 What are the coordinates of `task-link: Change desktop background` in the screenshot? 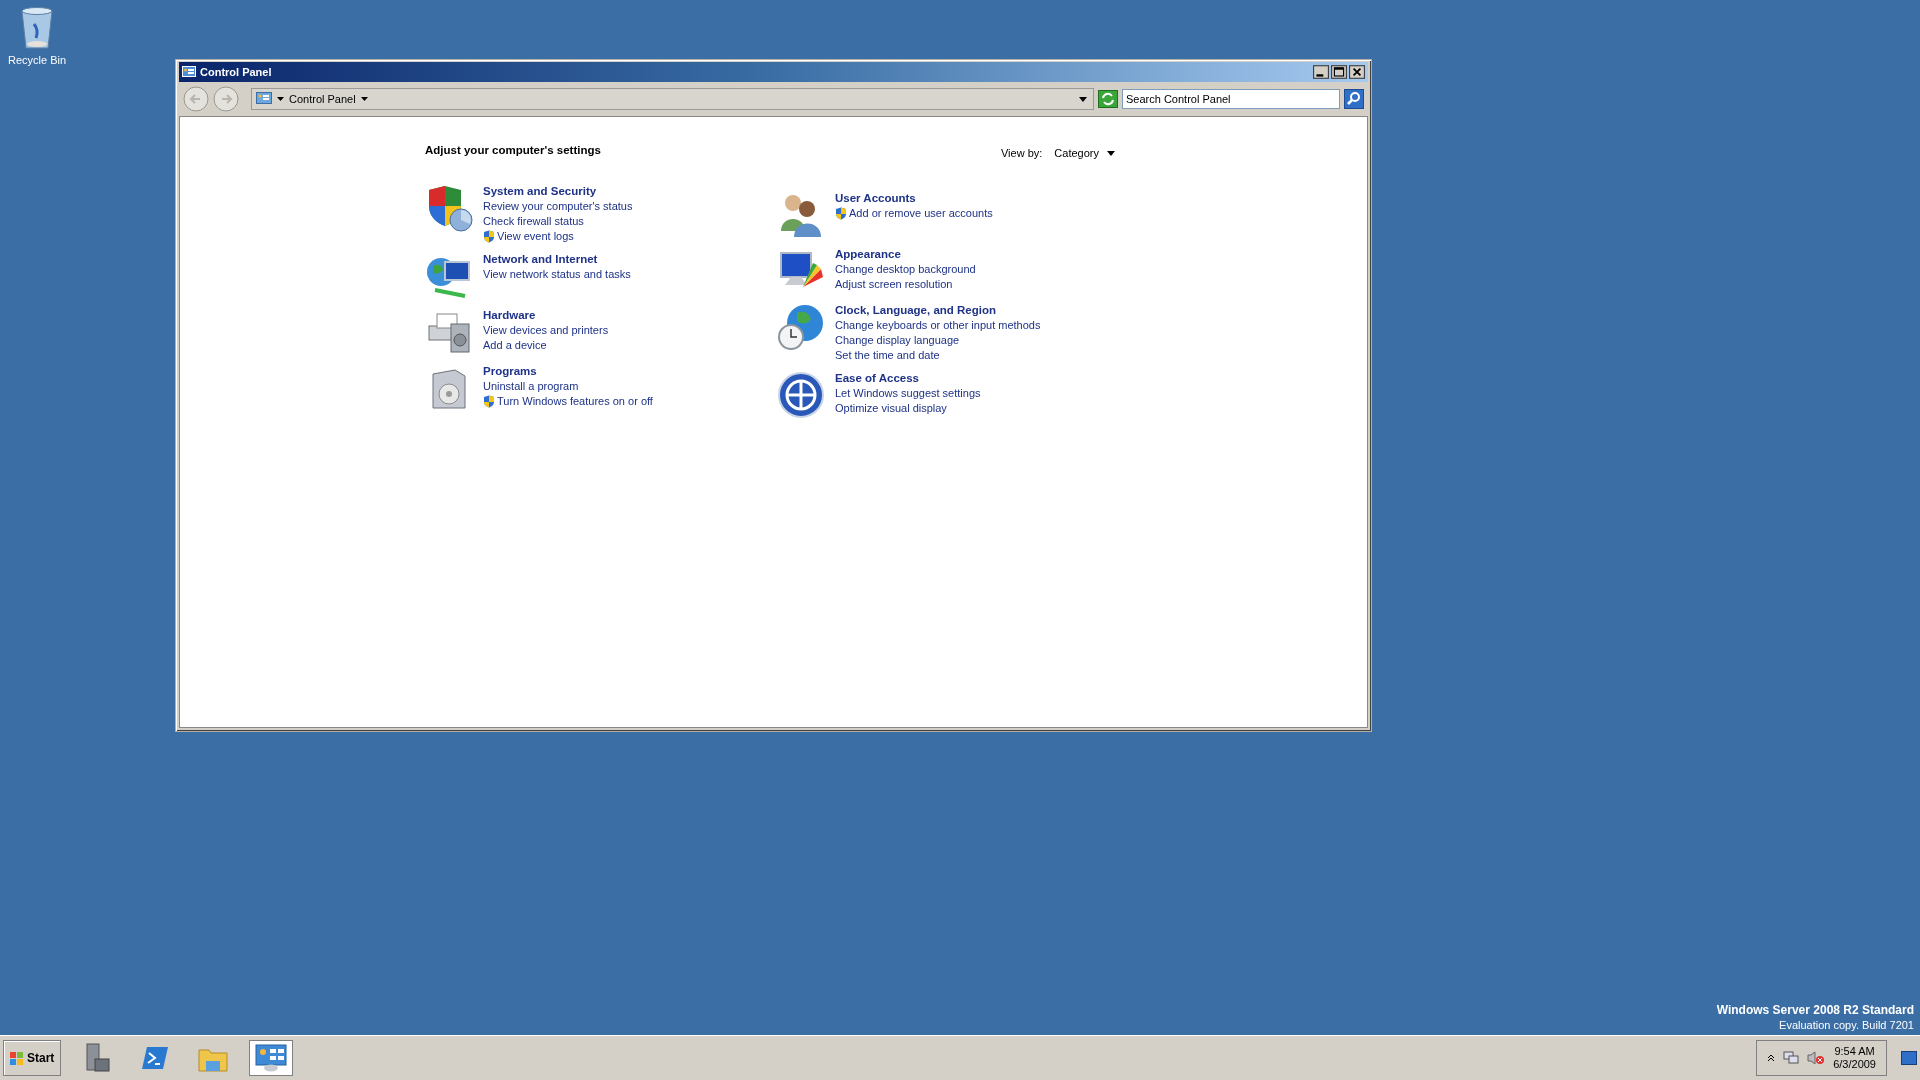 It's located at (905, 269).